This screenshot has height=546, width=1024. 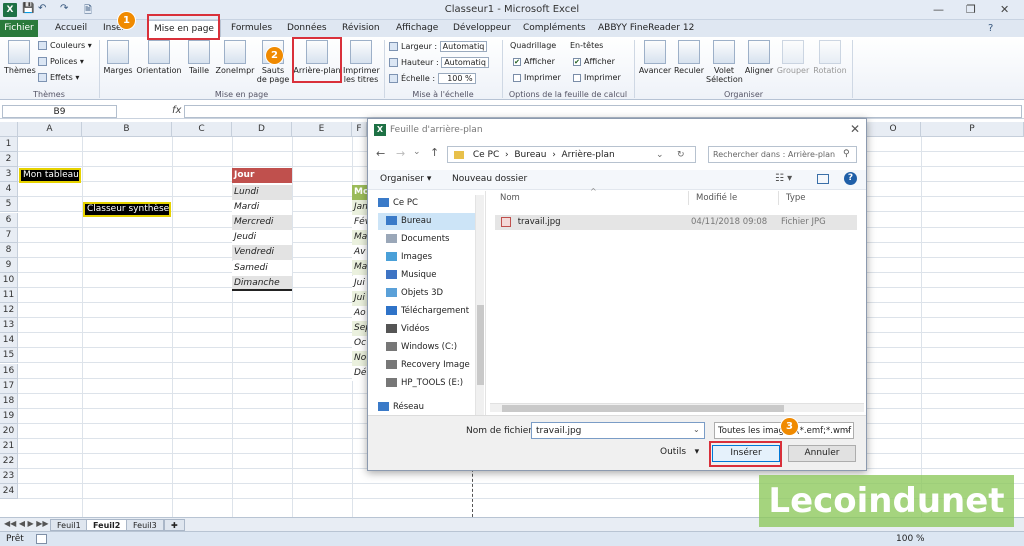 What do you see at coordinates (262, 129) in the screenshot?
I see `column-header: D` at bounding box center [262, 129].